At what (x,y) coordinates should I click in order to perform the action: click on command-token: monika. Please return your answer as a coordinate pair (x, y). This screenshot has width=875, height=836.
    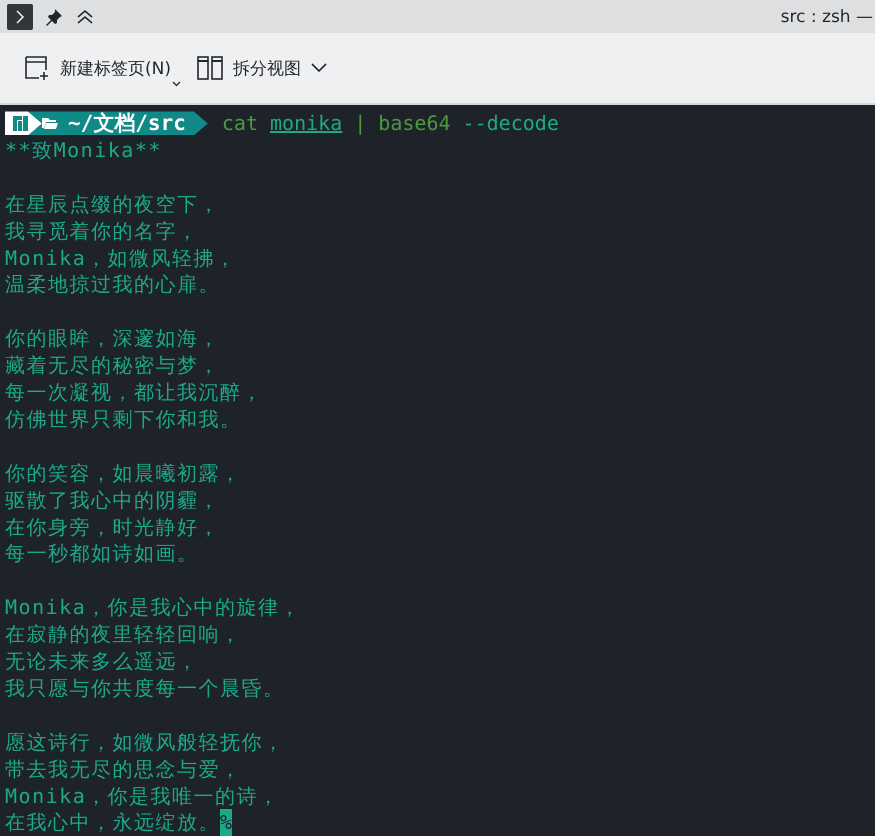
    Looking at the image, I should click on (306, 123).